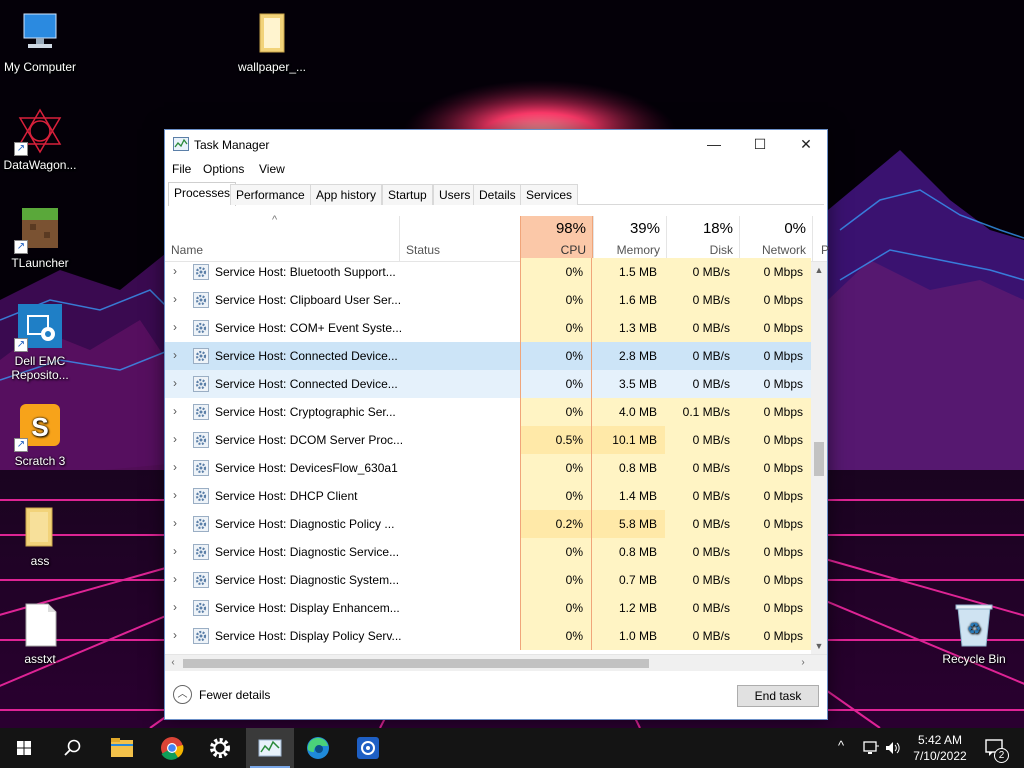 The image size is (1024, 768). What do you see at coordinates (549, 194) in the screenshot?
I see `tab-services: Services` at bounding box center [549, 194].